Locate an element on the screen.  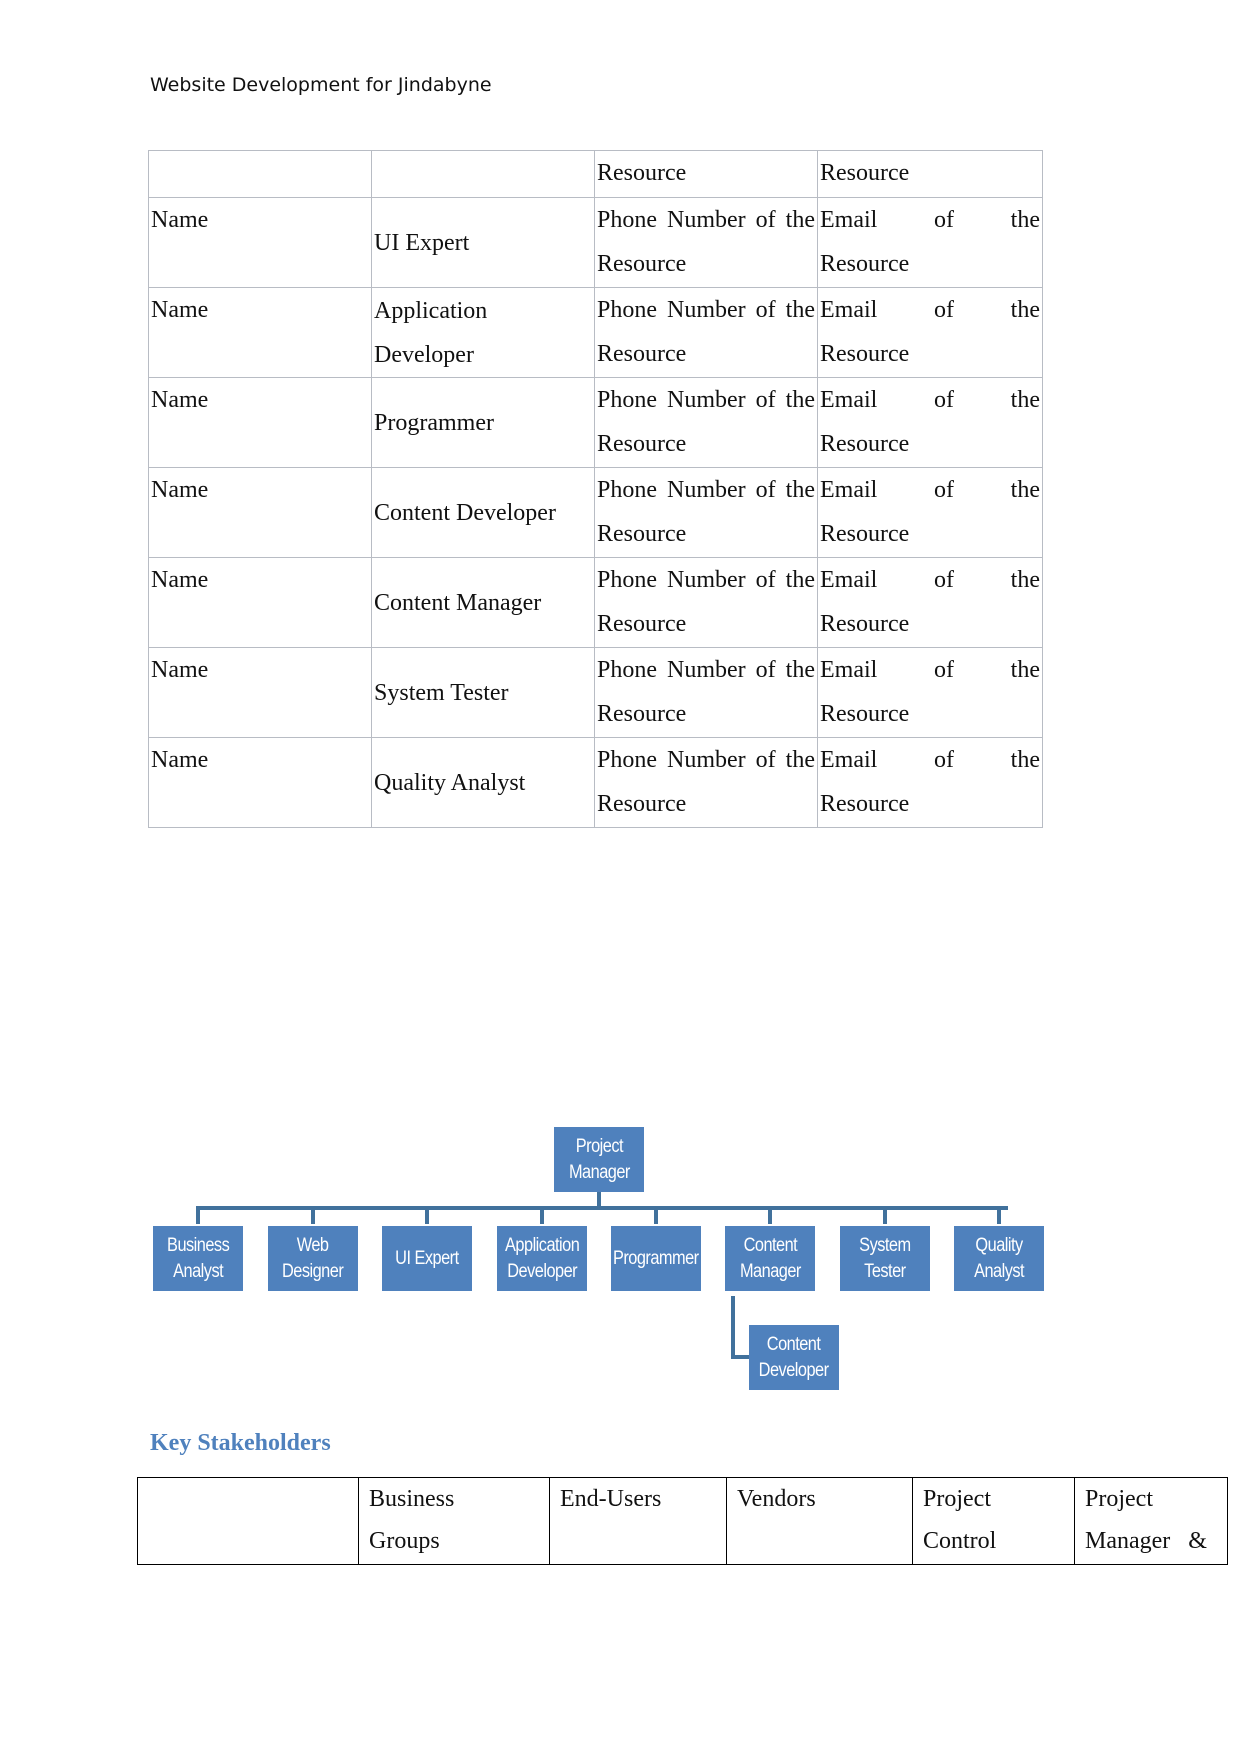
resource-role-text: Application Developer is located at coordinates (431, 332).